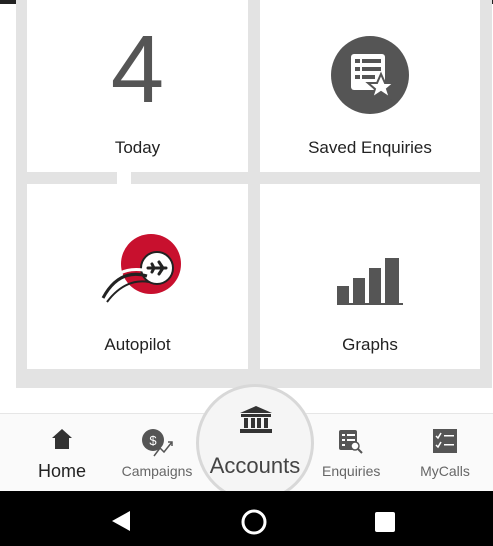 This screenshot has height=546, width=493. I want to click on bank-icon, so click(256, 422).